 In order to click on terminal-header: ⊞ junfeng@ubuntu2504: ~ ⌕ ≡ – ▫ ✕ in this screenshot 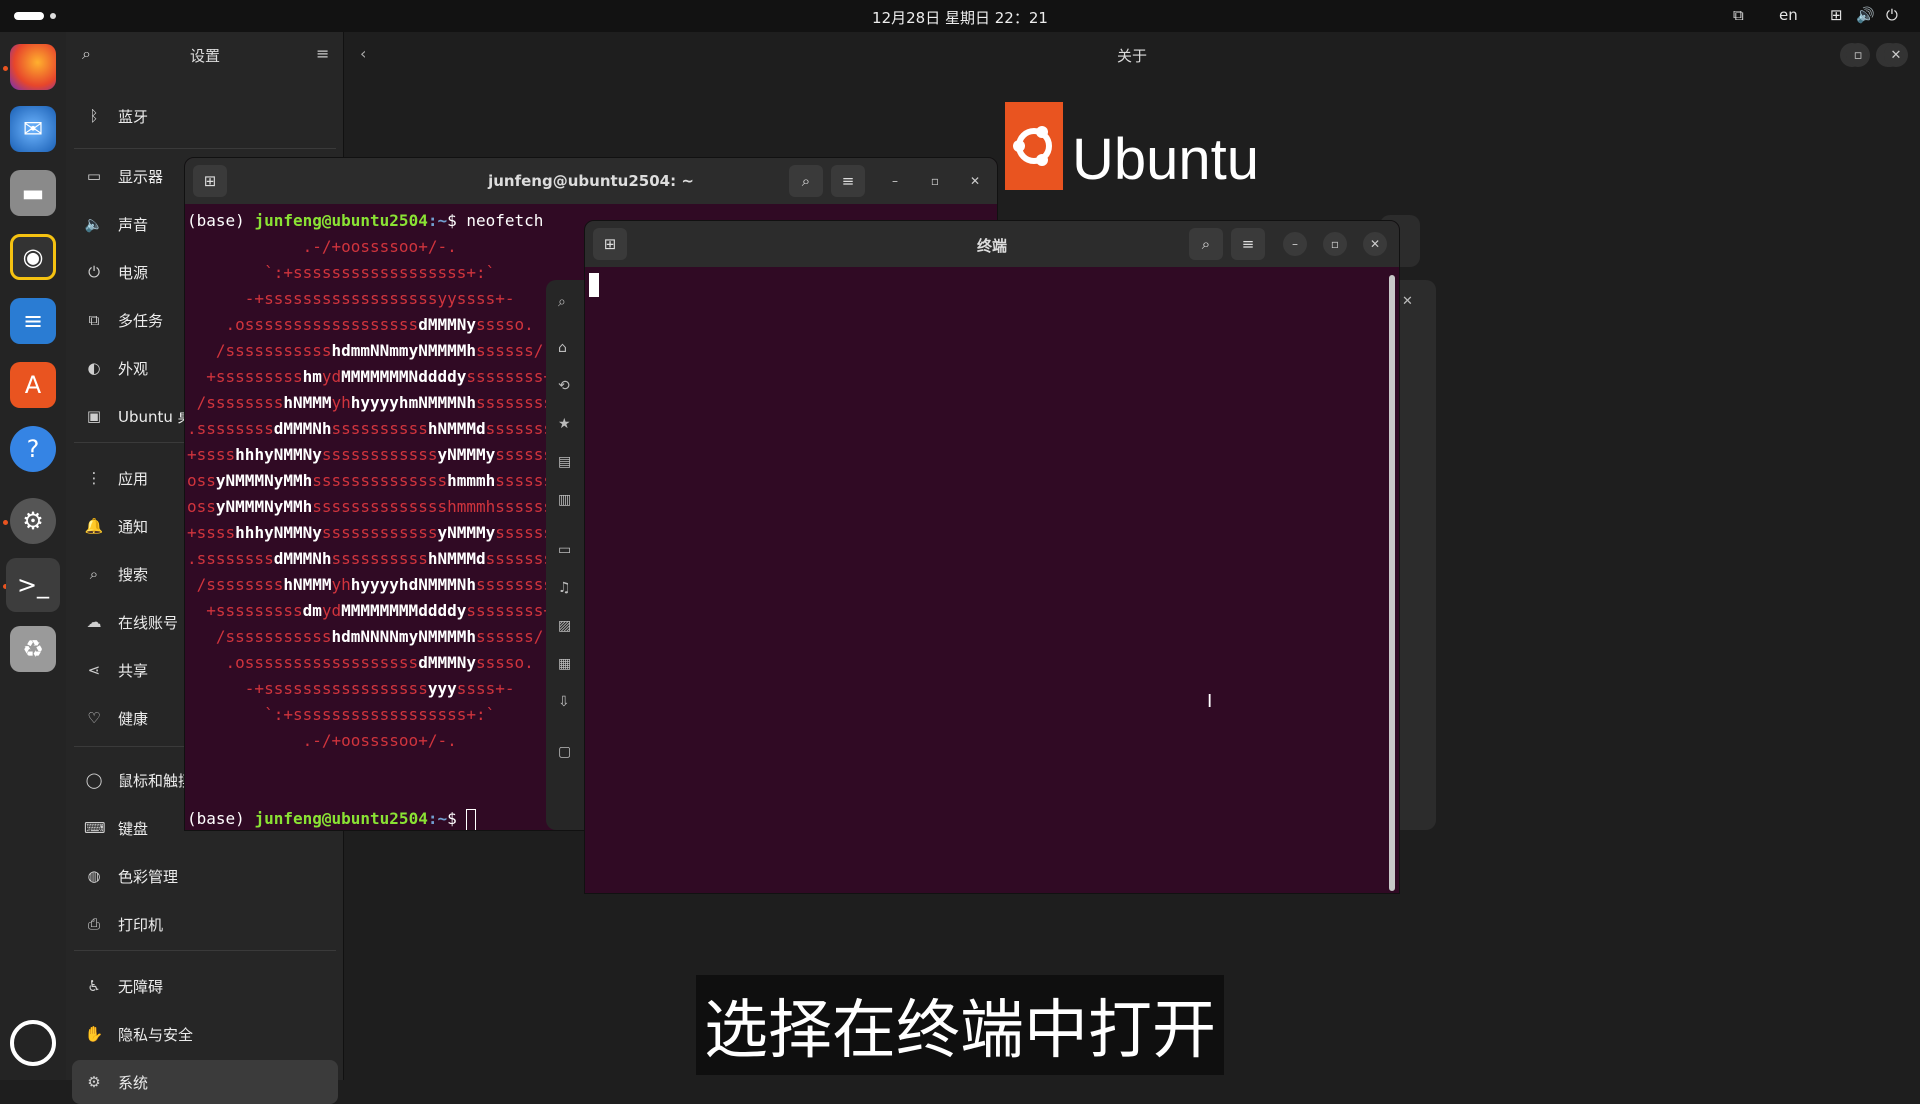, I will do `click(591, 181)`.